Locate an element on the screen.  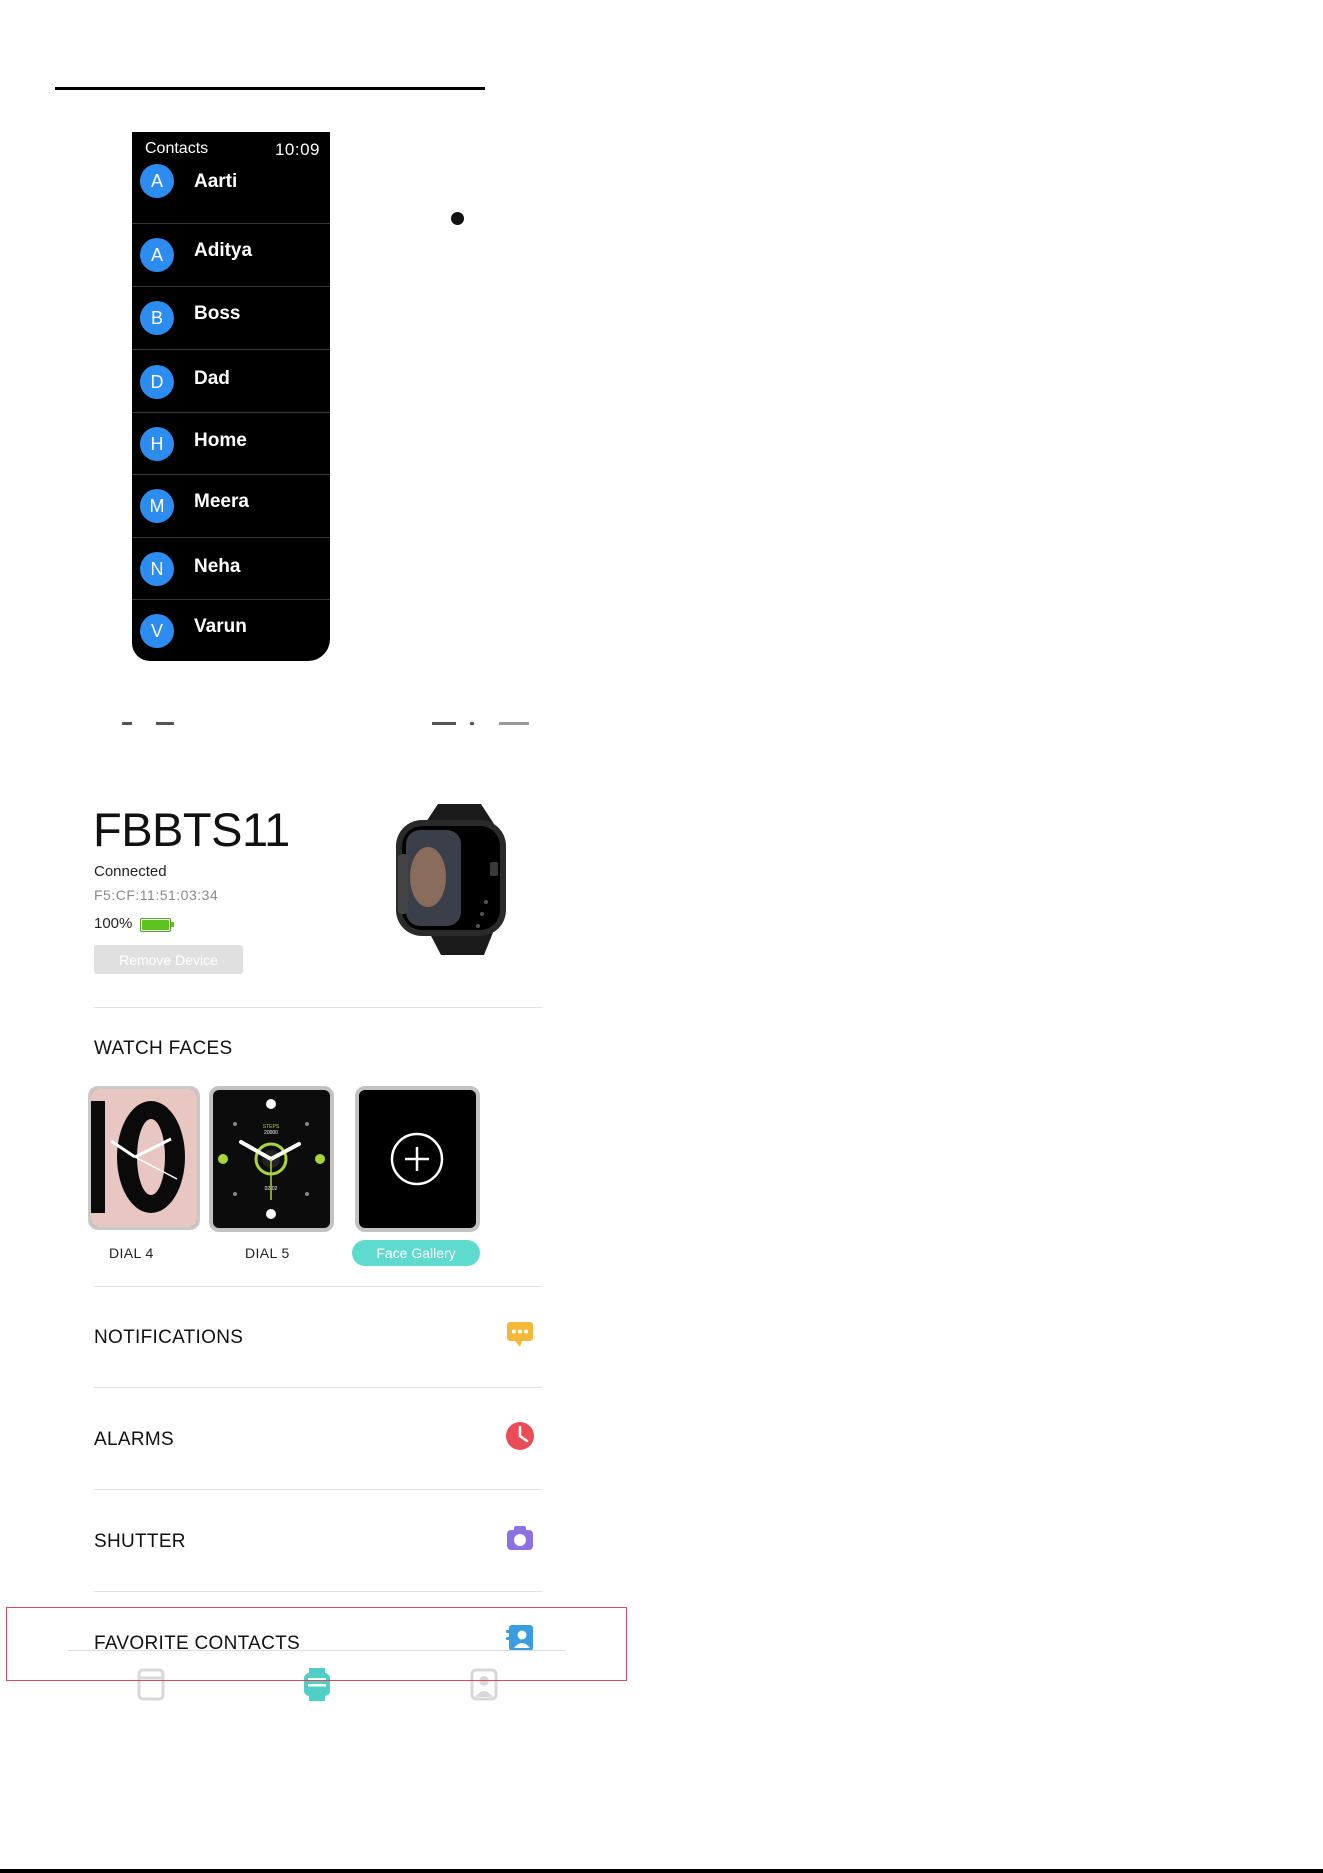
battery-tip is located at coordinates (172, 924).